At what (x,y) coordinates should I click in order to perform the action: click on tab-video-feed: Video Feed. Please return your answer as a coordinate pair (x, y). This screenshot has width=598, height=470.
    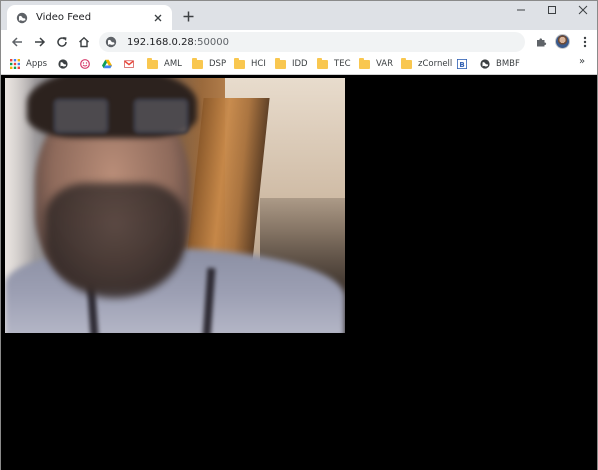
    Looking at the image, I should click on (89, 17).